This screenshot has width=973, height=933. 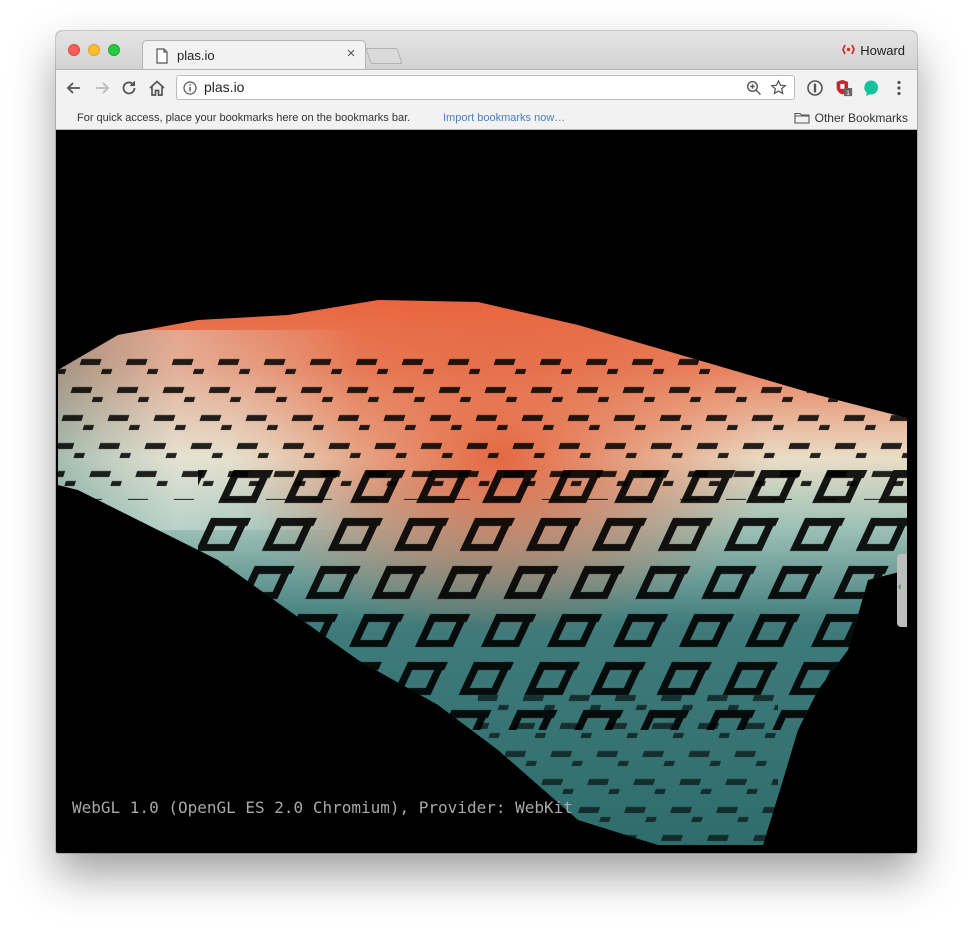 What do you see at coordinates (74, 50) in the screenshot?
I see `close-window-button` at bounding box center [74, 50].